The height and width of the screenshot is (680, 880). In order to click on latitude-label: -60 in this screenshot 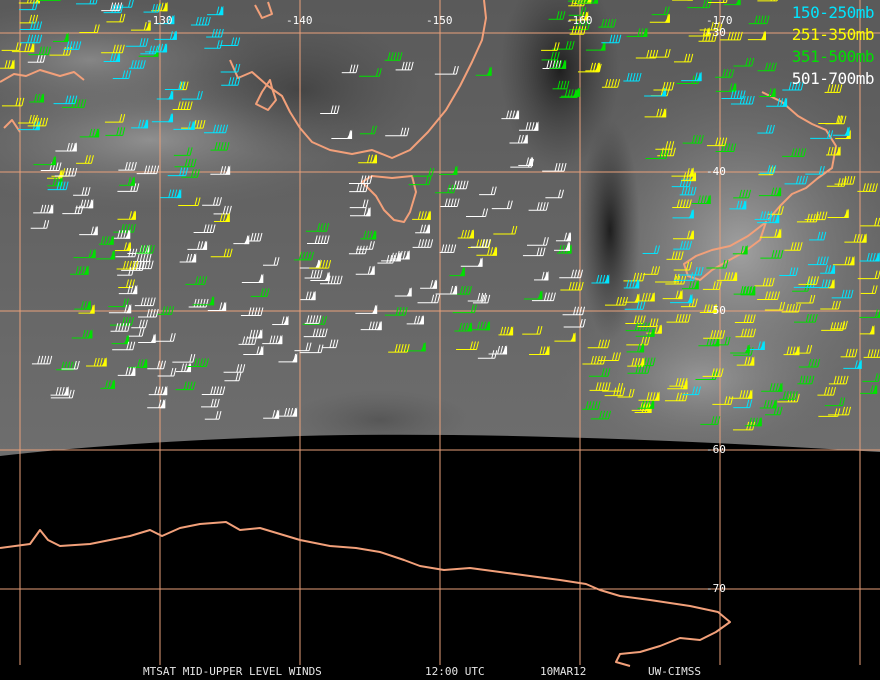, I will do `click(716, 449)`.